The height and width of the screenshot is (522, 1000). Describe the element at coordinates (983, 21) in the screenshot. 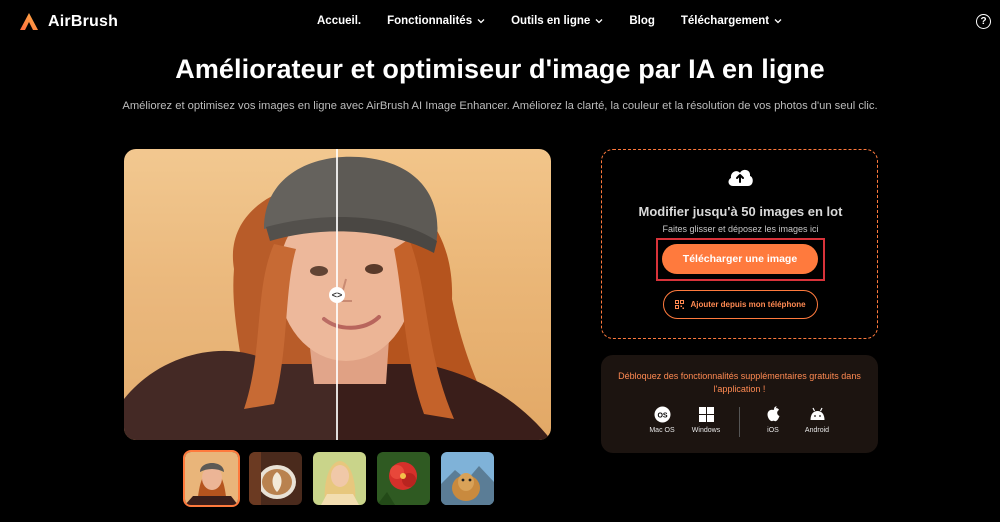

I see `help-icon: ?` at that location.